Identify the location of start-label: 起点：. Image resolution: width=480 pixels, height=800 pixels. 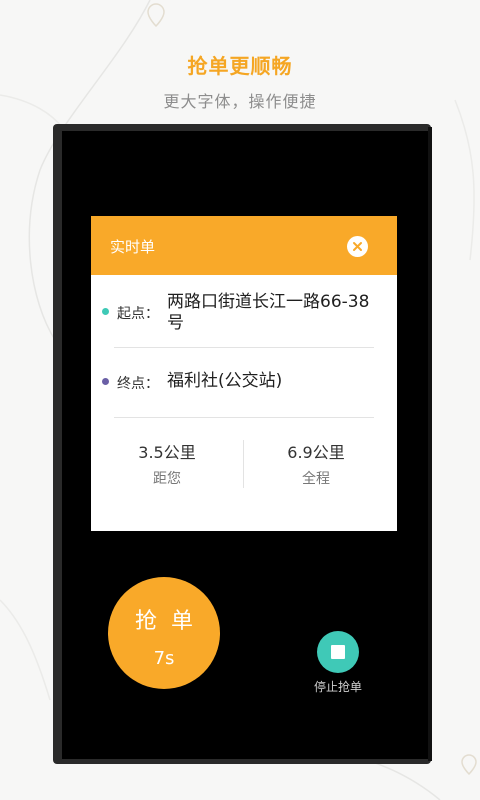
(138, 314).